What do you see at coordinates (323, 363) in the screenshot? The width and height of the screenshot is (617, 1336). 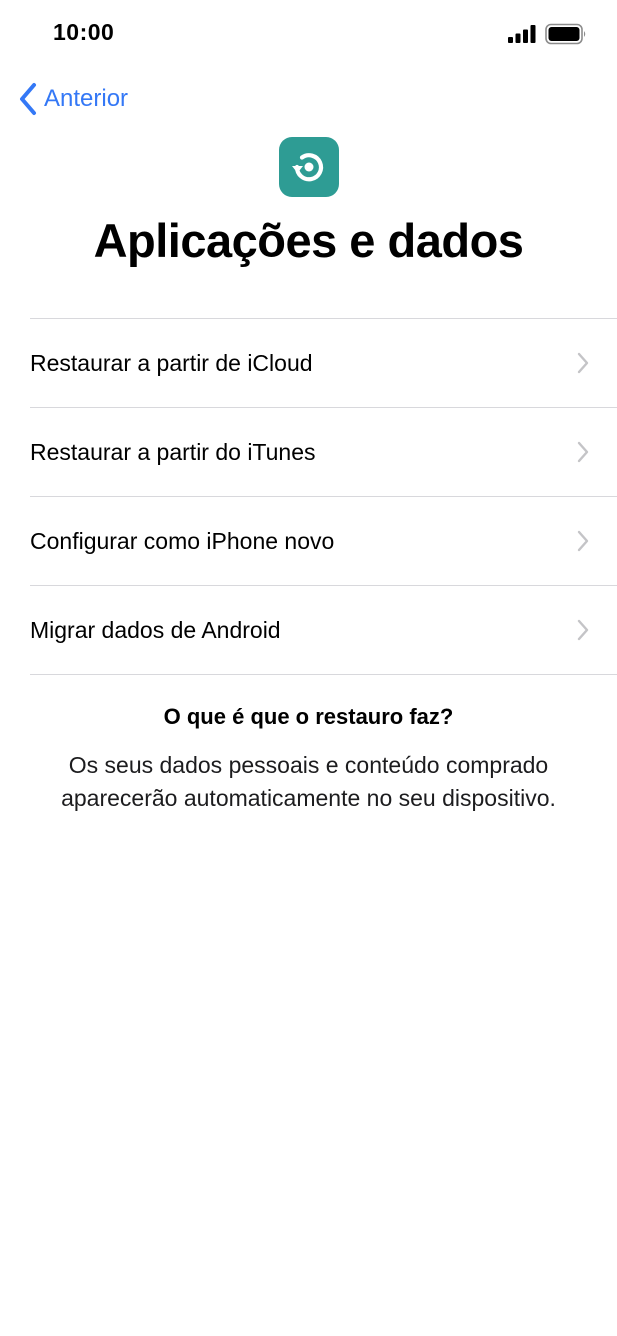 I see `option-restore-icloud: Restaurar a partir de iCloud` at bounding box center [323, 363].